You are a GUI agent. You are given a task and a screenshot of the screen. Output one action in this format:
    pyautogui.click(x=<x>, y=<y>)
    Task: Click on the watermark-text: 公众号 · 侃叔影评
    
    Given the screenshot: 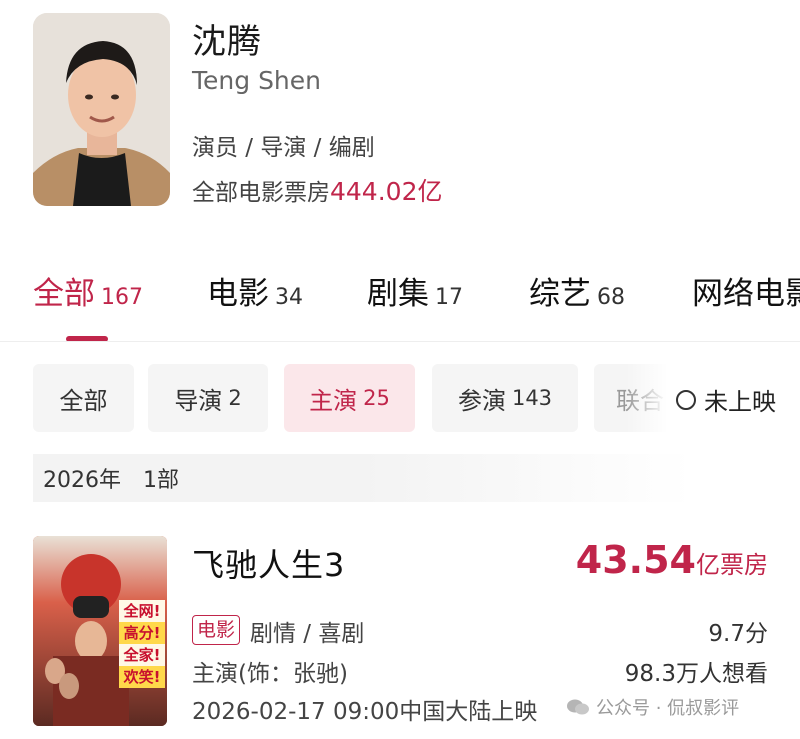 What is the action you would take?
    pyautogui.click(x=668, y=708)
    